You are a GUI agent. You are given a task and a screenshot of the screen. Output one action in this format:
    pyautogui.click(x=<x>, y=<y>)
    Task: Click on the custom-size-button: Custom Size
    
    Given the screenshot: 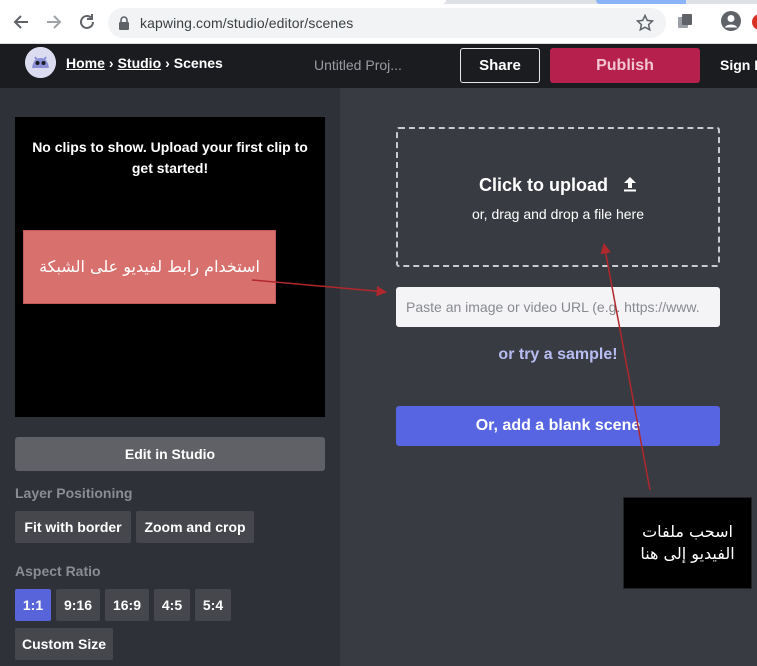 What is the action you would take?
    pyautogui.click(x=64, y=644)
    